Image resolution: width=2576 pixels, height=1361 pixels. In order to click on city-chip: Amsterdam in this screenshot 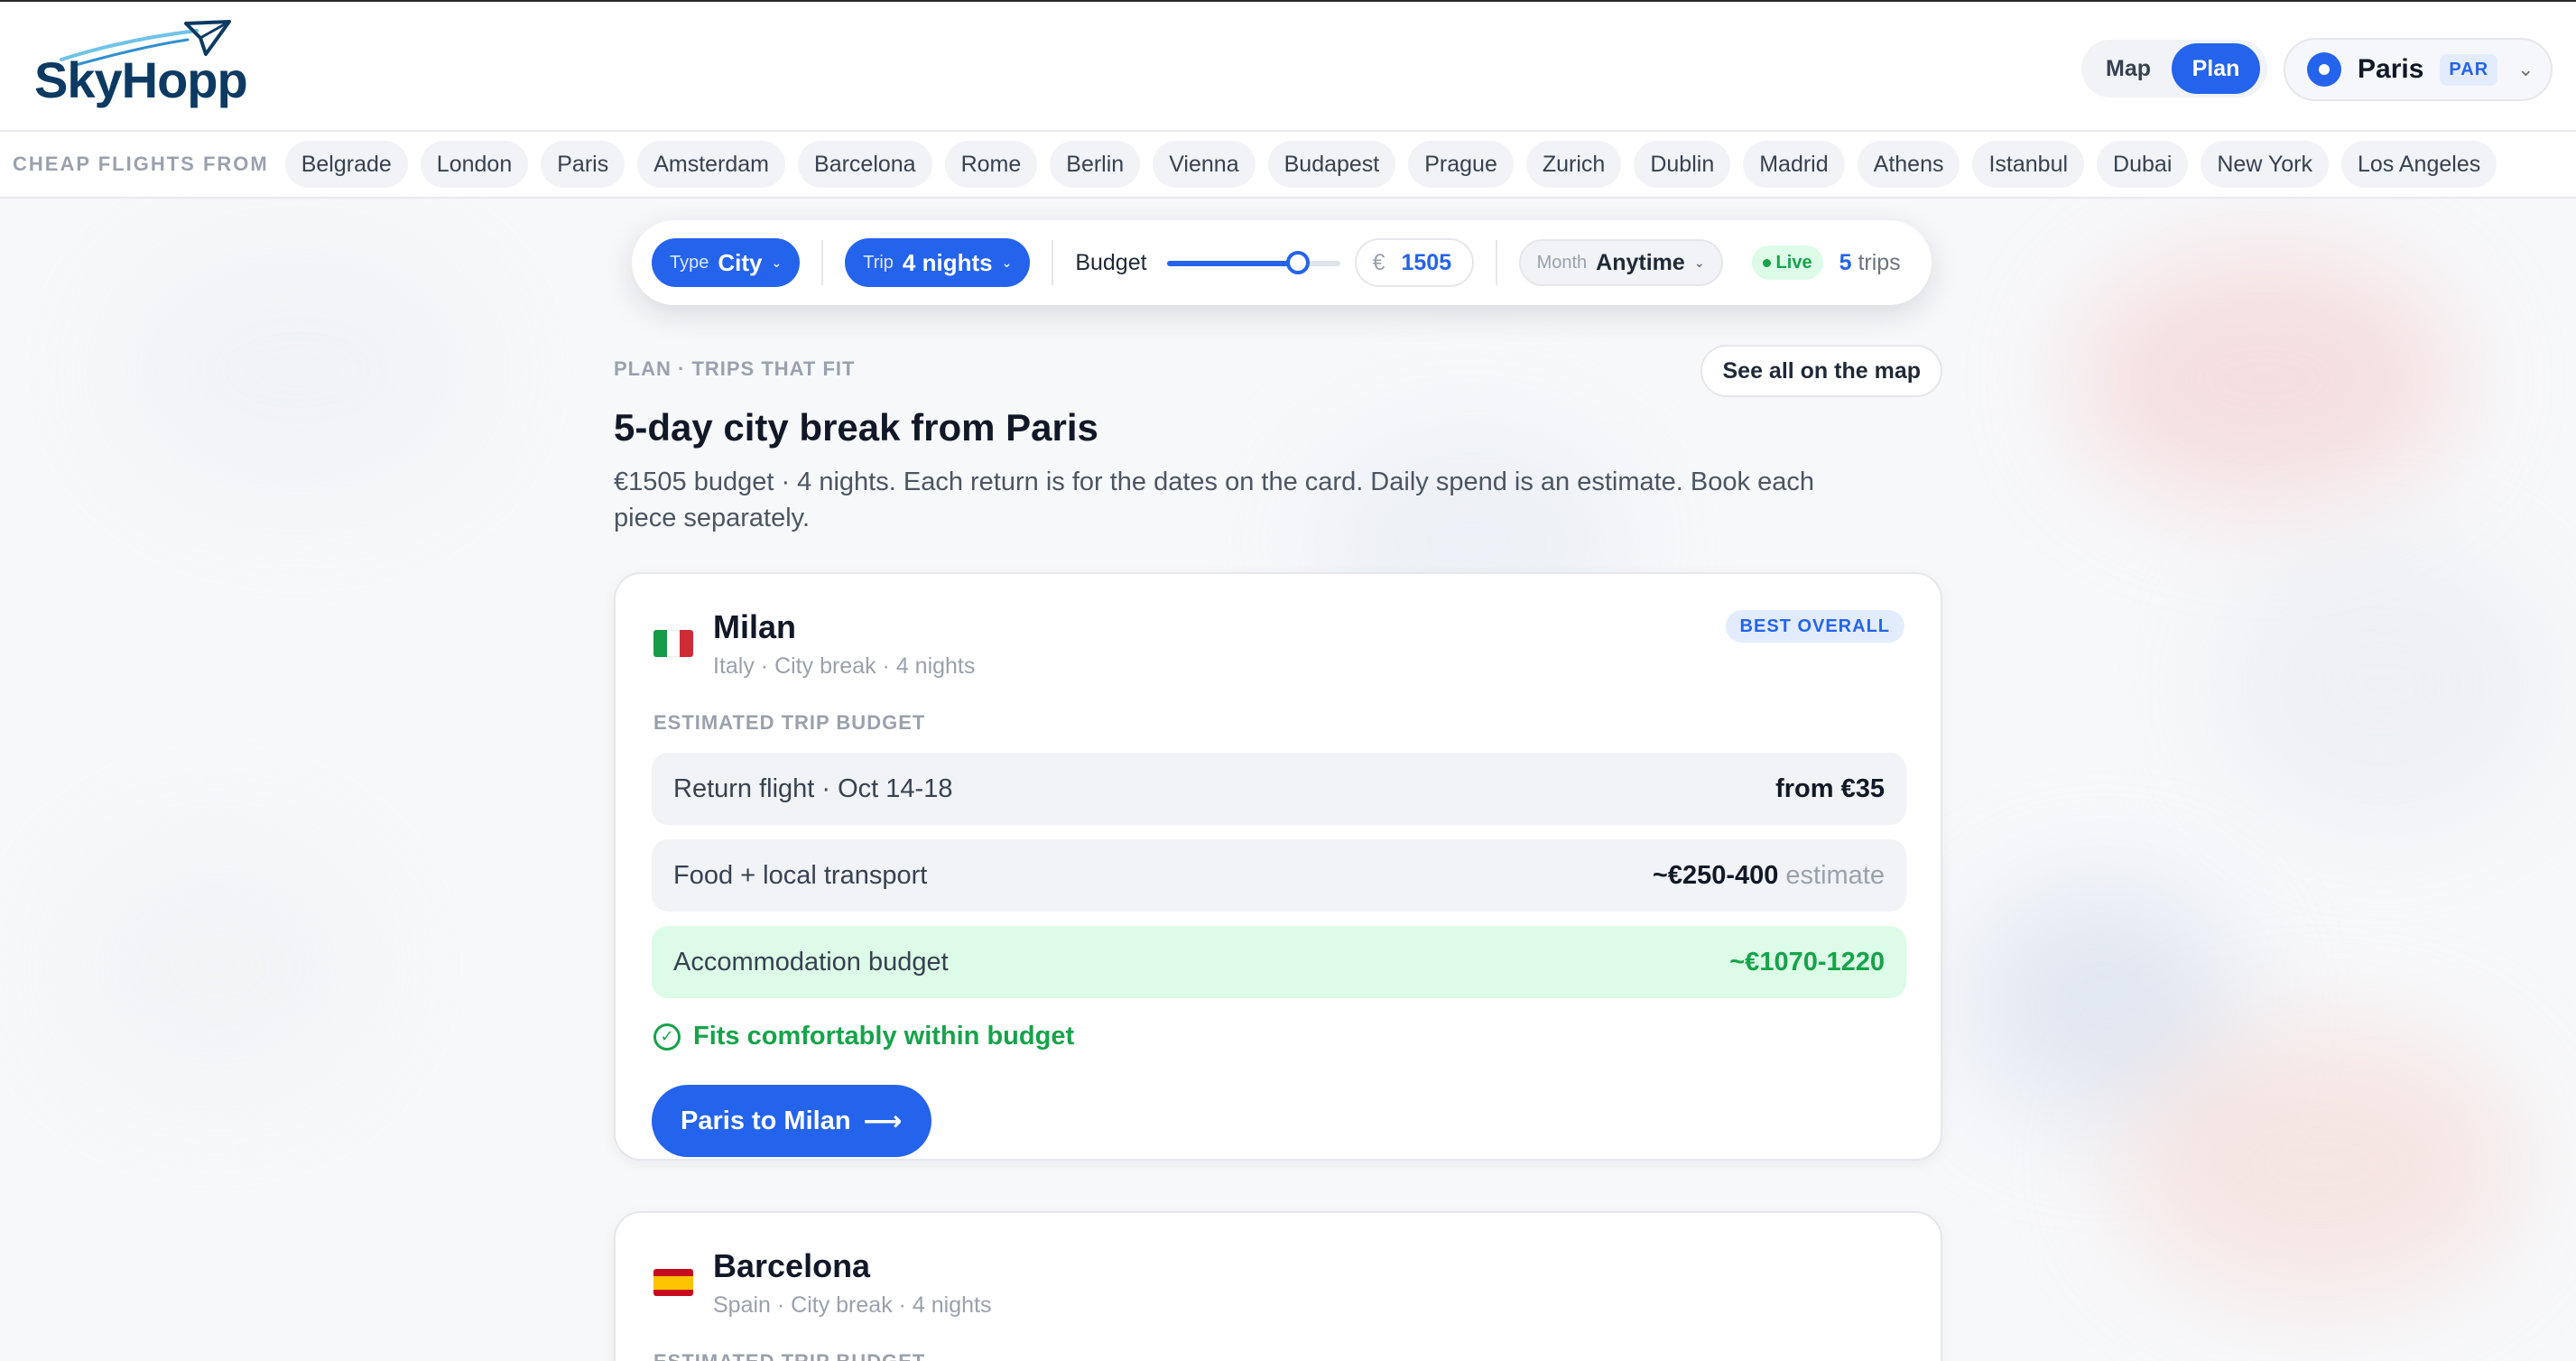, I will do `click(711, 164)`.